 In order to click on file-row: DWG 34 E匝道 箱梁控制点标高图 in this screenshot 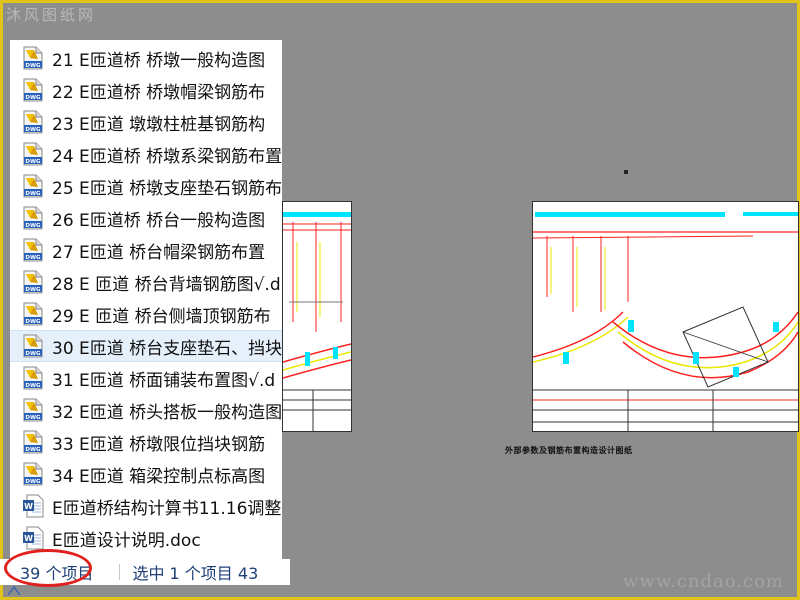, I will do `click(146, 474)`.